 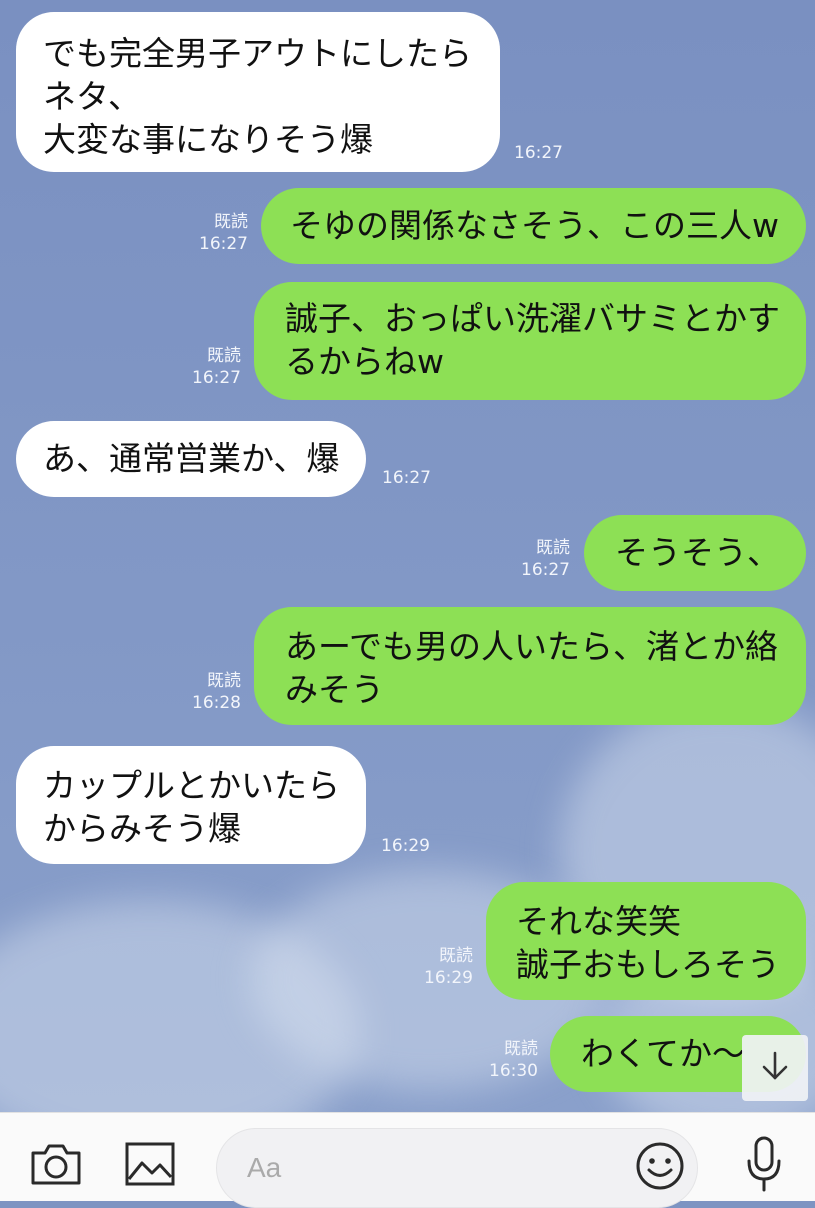 What do you see at coordinates (257, 53) in the screenshot?
I see `message-text: でも完全男子アウトにしたら` at bounding box center [257, 53].